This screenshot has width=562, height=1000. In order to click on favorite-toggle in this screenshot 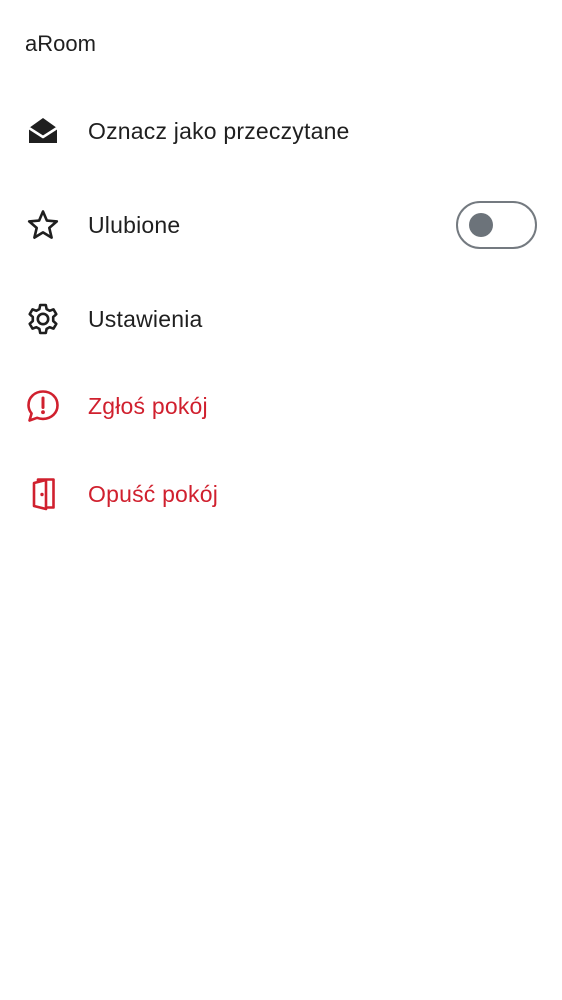, I will do `click(496, 225)`.